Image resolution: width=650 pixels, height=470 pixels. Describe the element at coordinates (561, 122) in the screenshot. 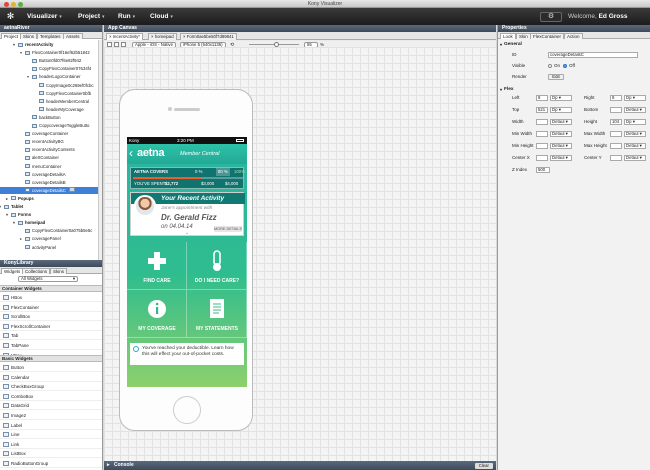

I see `width-unit-select: Defaul ▾` at that location.